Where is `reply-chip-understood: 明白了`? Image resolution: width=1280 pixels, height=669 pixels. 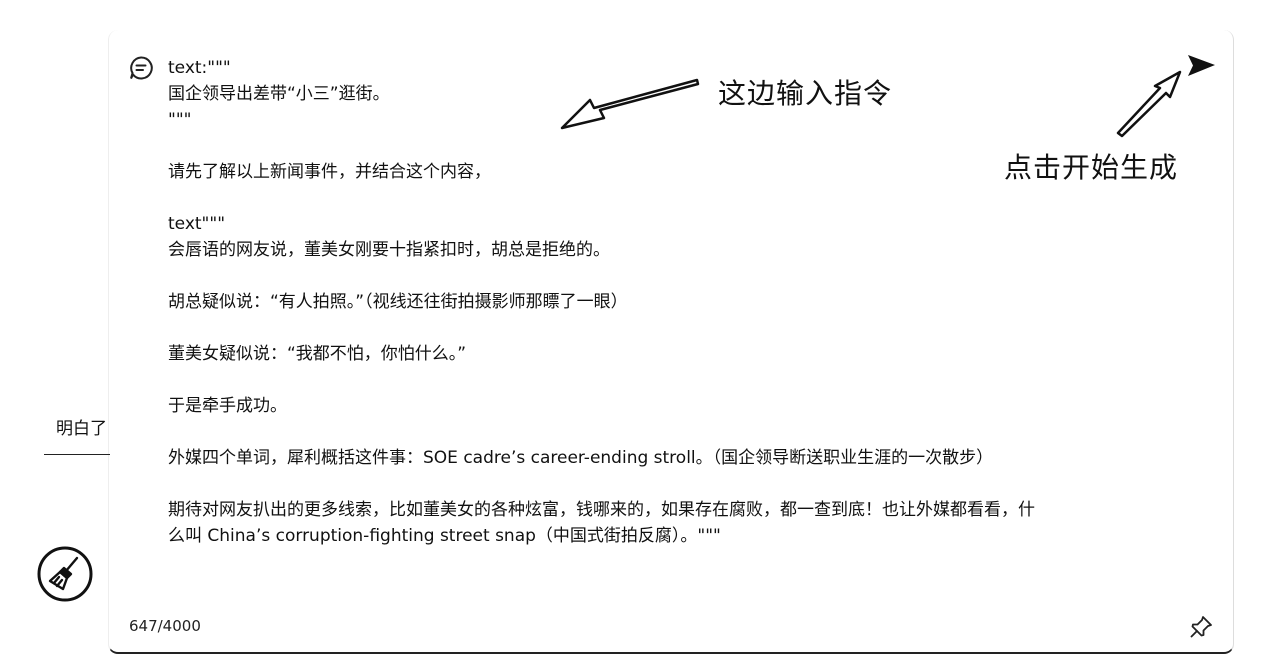 reply-chip-understood: 明白了 is located at coordinates (76, 435).